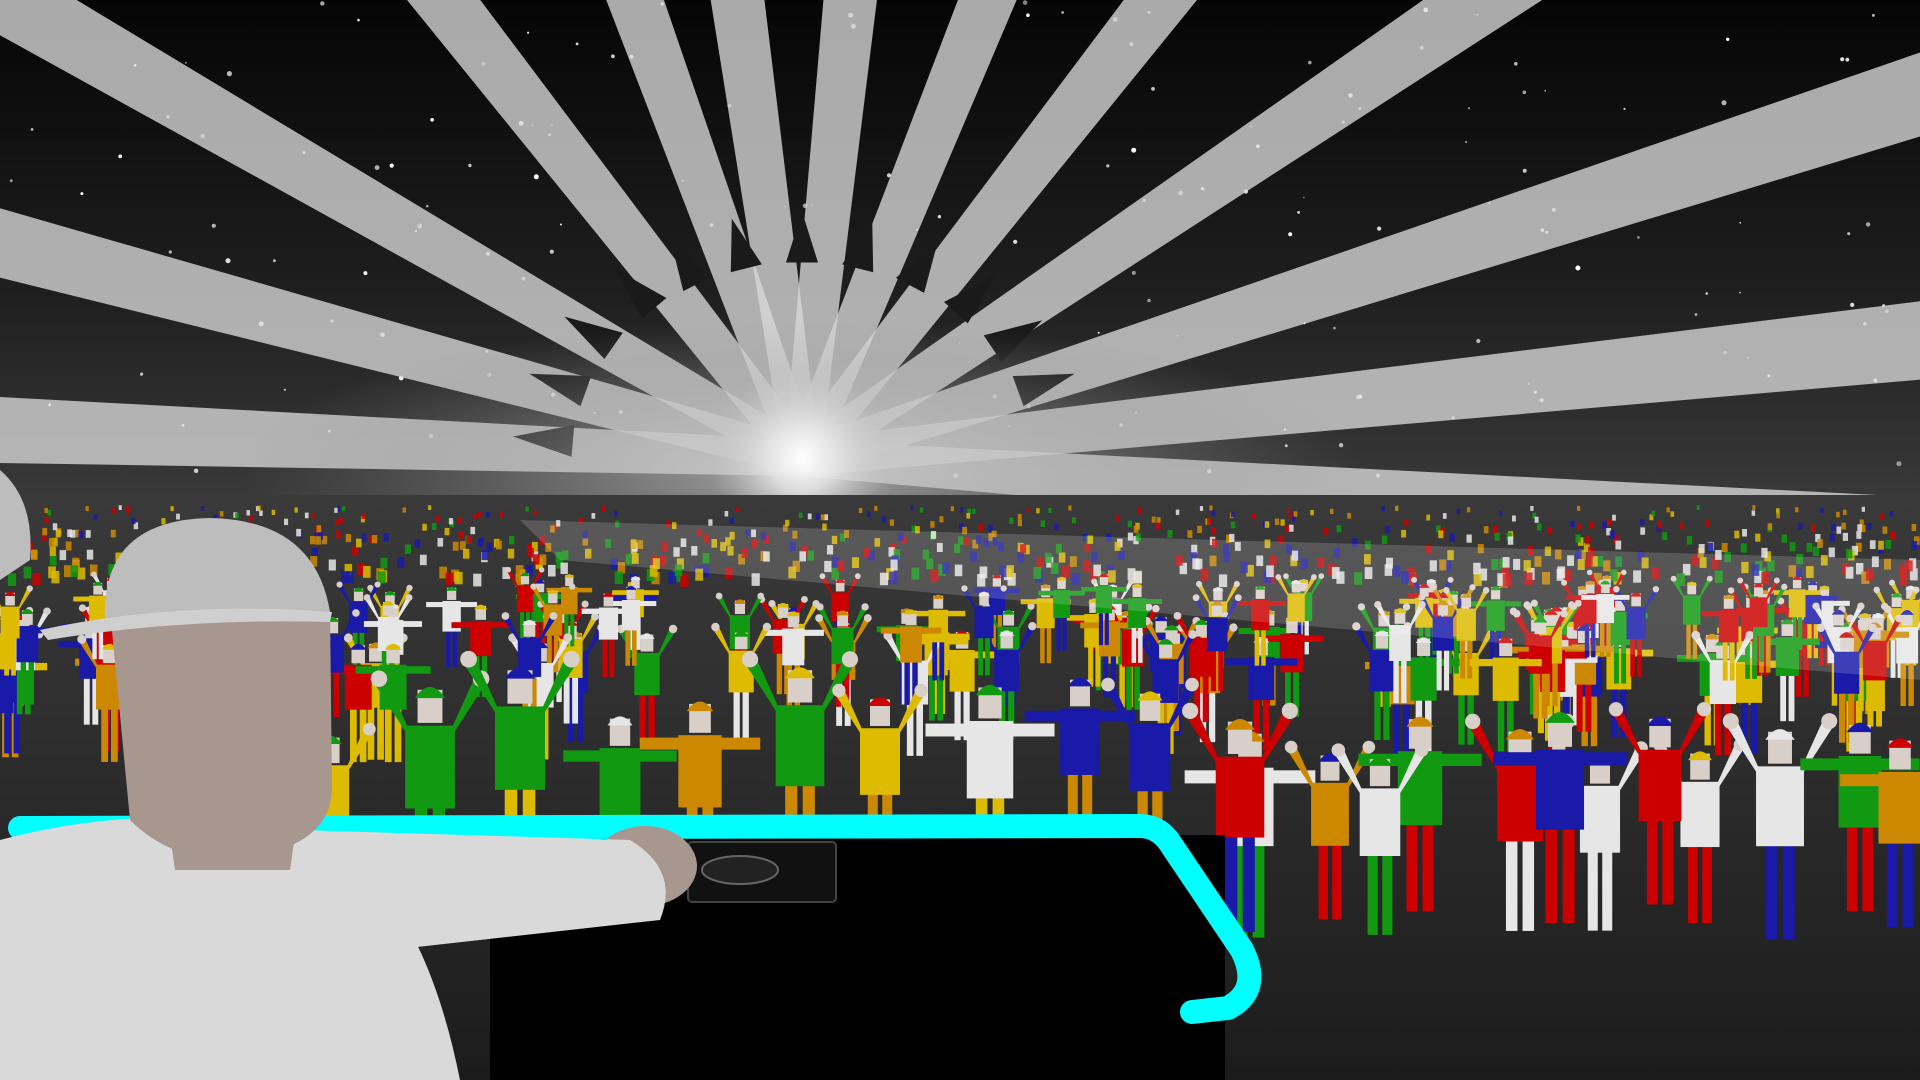 The height and width of the screenshot is (1080, 1920). What do you see at coordinates (740, 870) in the screenshot?
I see `turntable-platter` at bounding box center [740, 870].